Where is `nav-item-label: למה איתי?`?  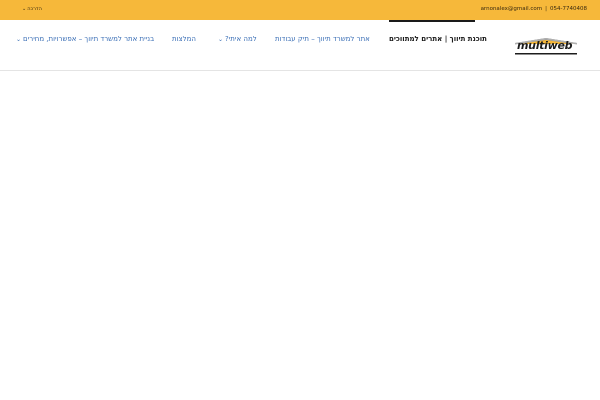 nav-item-label: למה איתי? is located at coordinates (241, 39).